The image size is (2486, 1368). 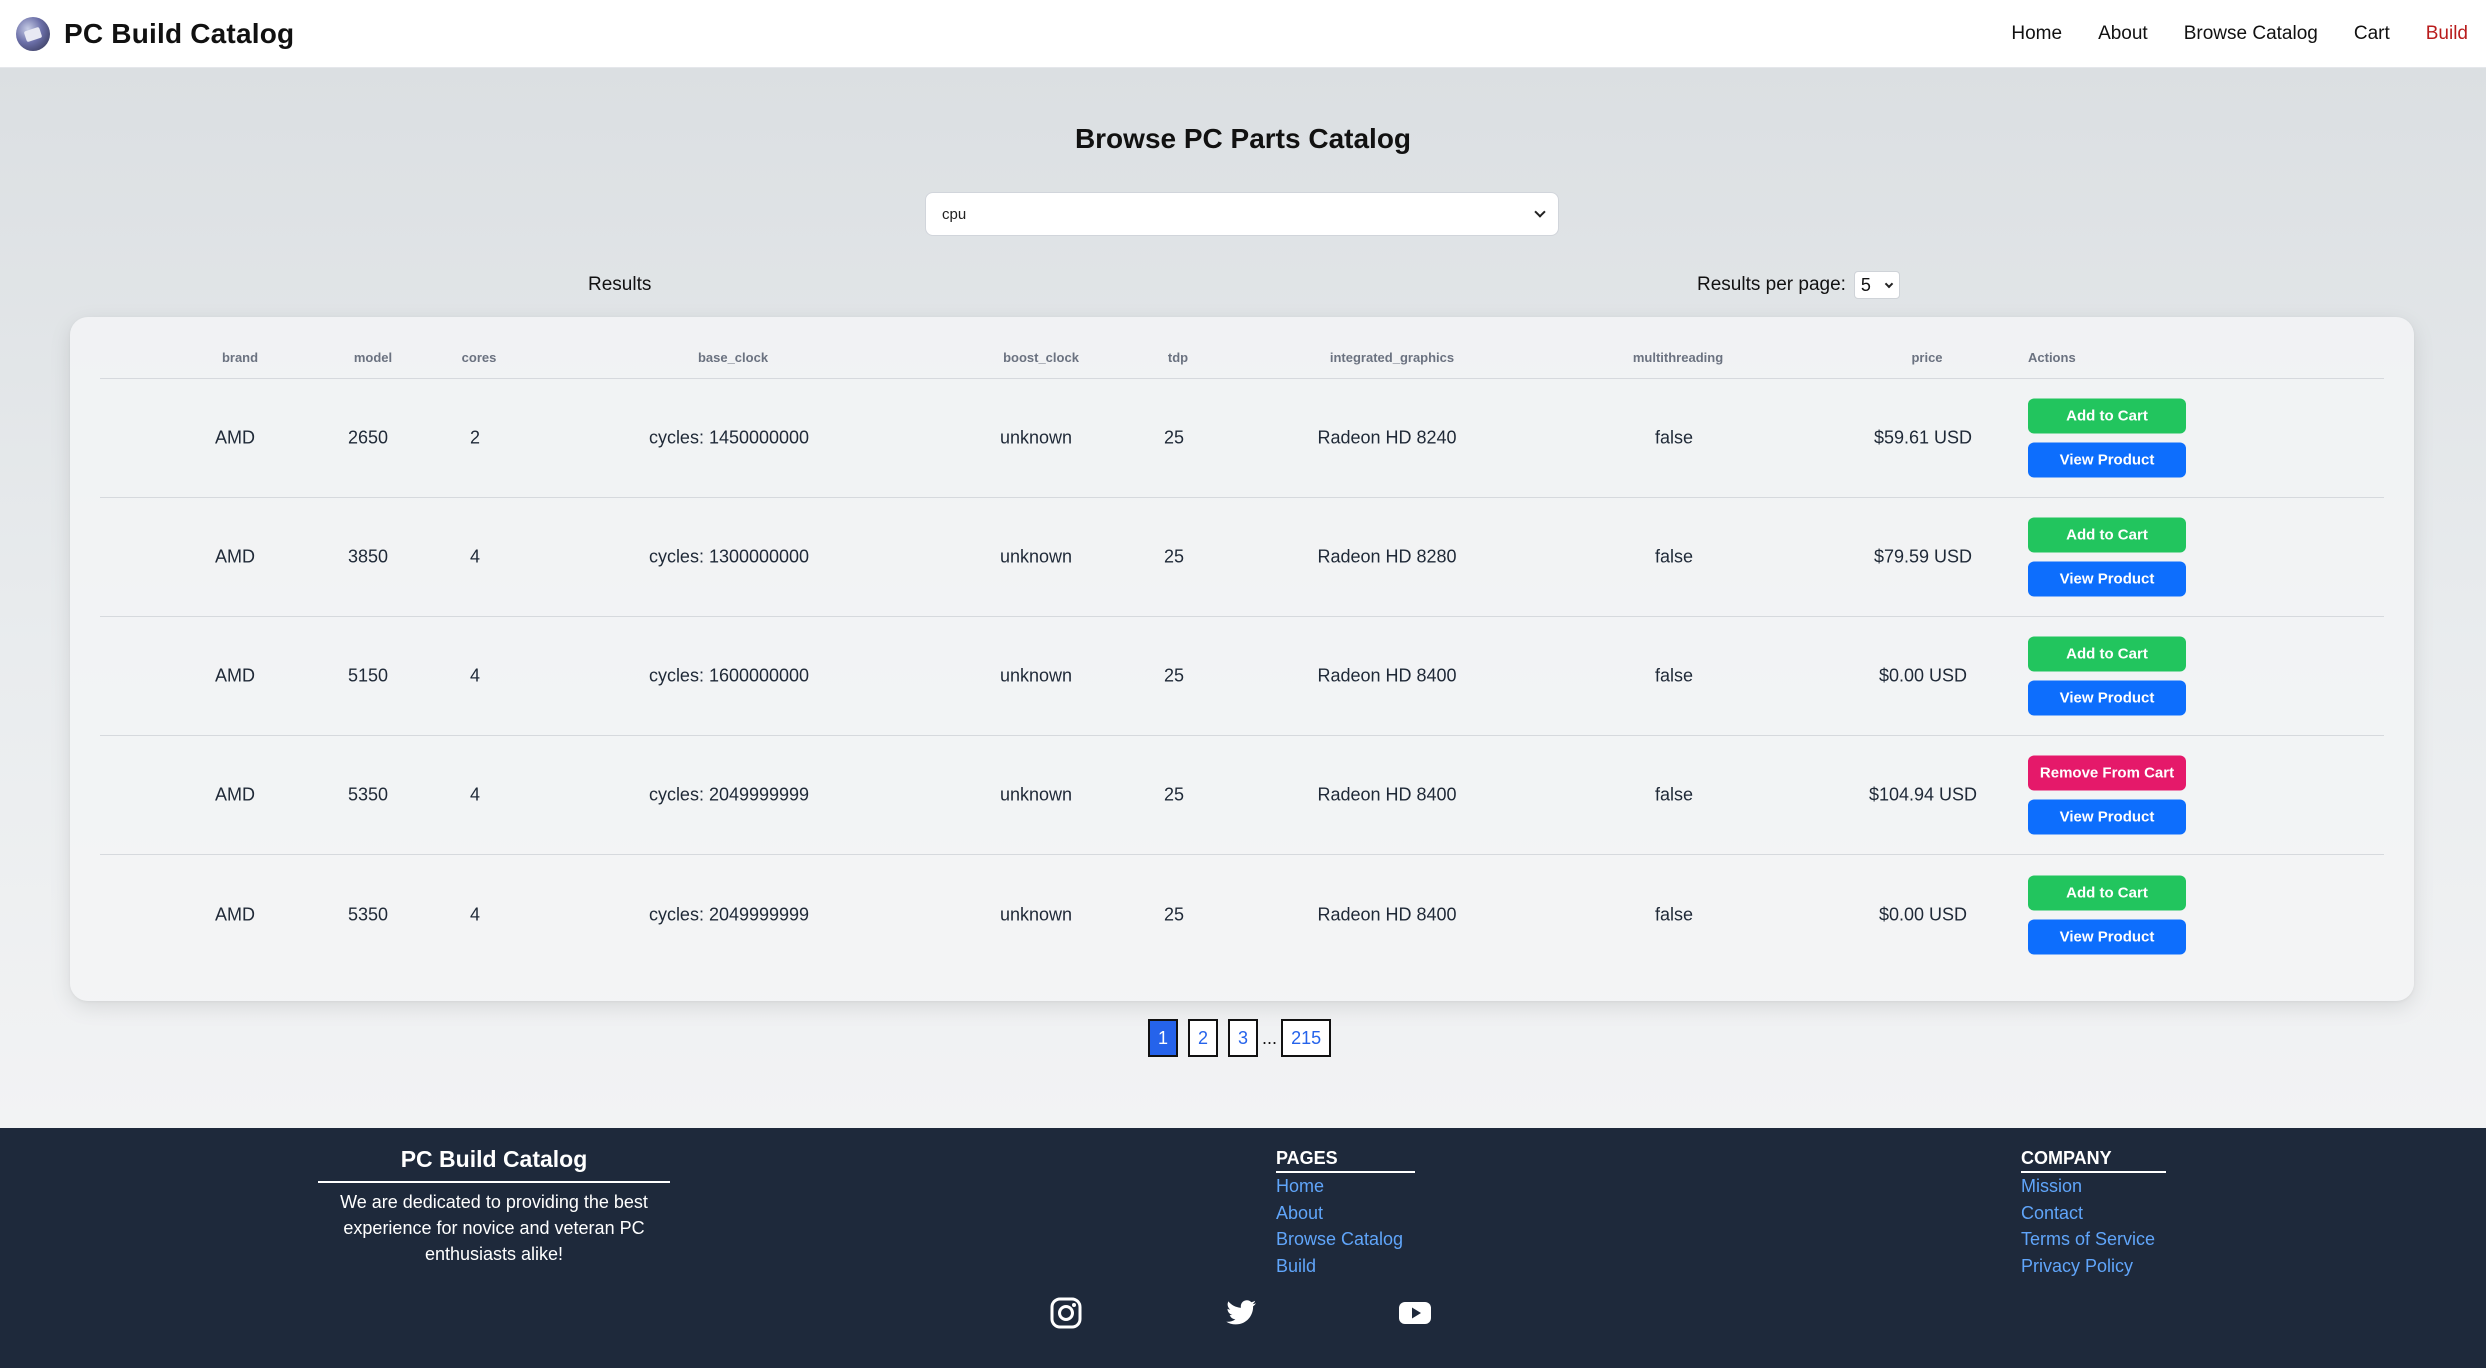 I want to click on remove-from-cart-button: Remove From Cart, so click(x=2107, y=773).